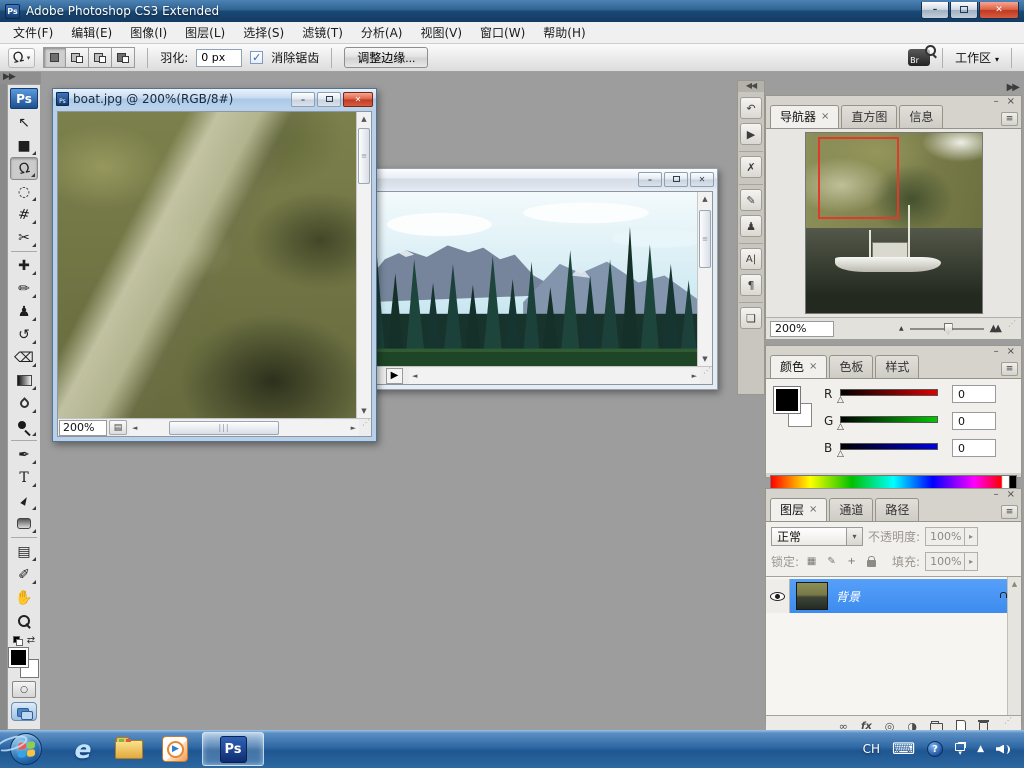 This screenshot has width=1024, height=768. Describe the element at coordinates (24, 98) in the screenshot. I see `ps-logo-button: Ps` at that location.